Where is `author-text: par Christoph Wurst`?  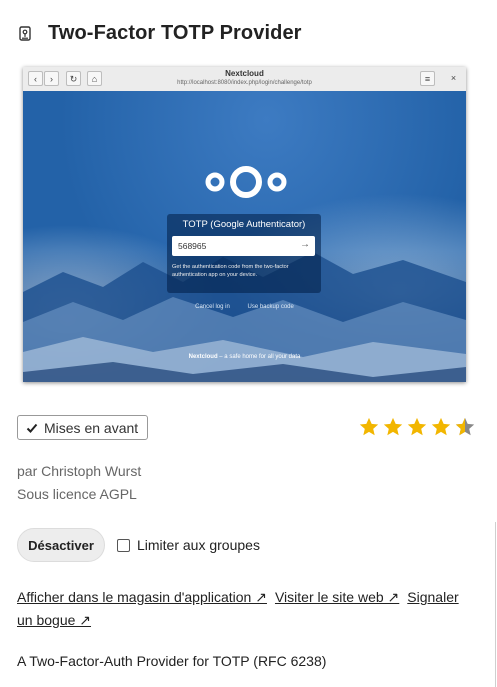
author-text: par Christoph Wurst is located at coordinates (79, 471).